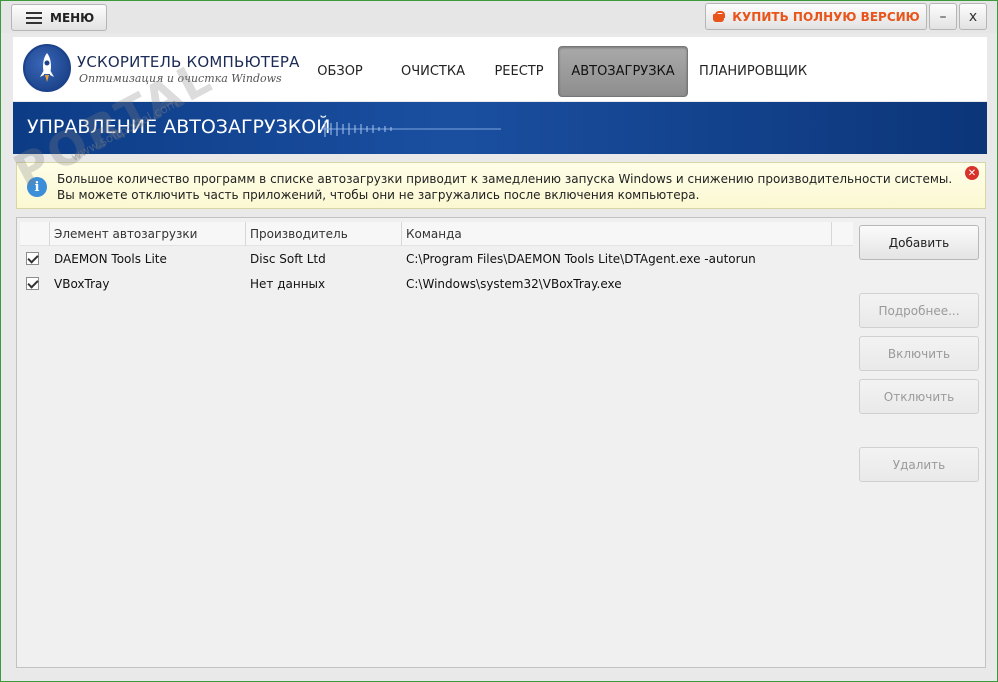  I want to click on close-button: x, so click(973, 16).